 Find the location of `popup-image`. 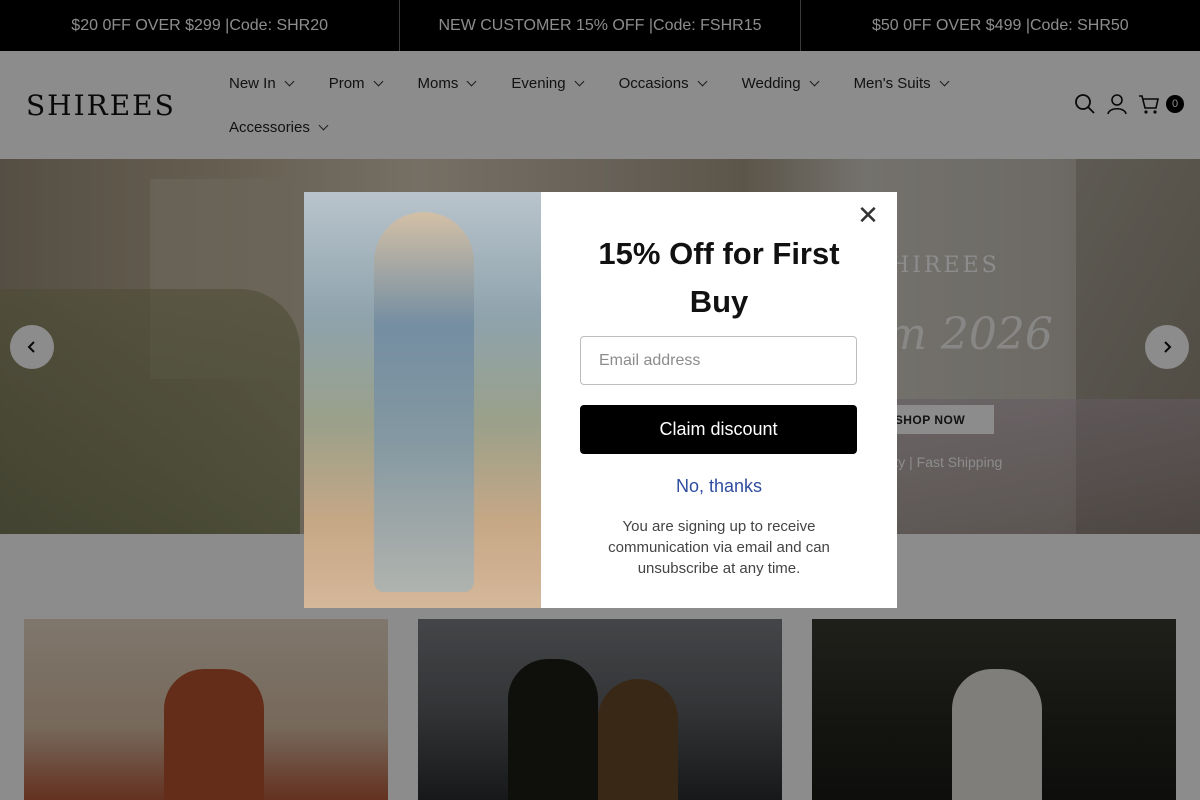

popup-image is located at coordinates (422, 400).